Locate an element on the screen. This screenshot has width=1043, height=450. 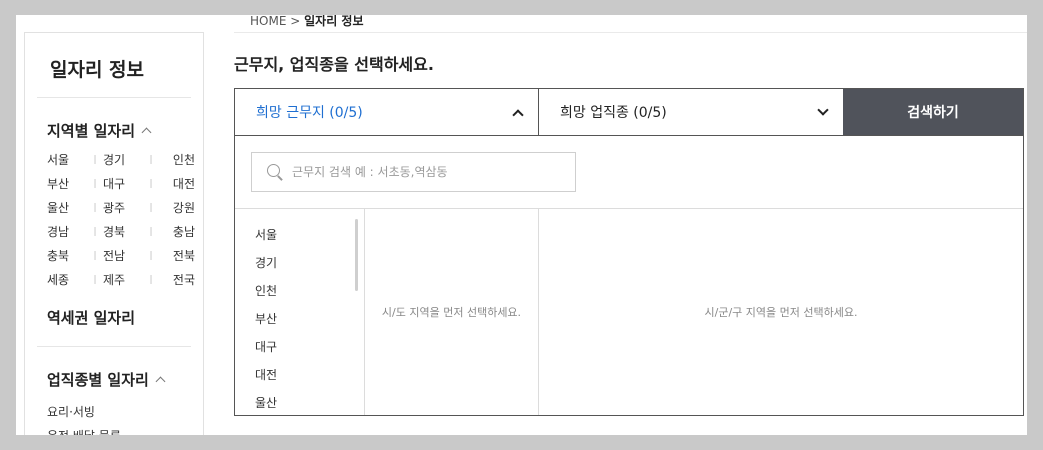
search-icon is located at coordinates (275, 172).